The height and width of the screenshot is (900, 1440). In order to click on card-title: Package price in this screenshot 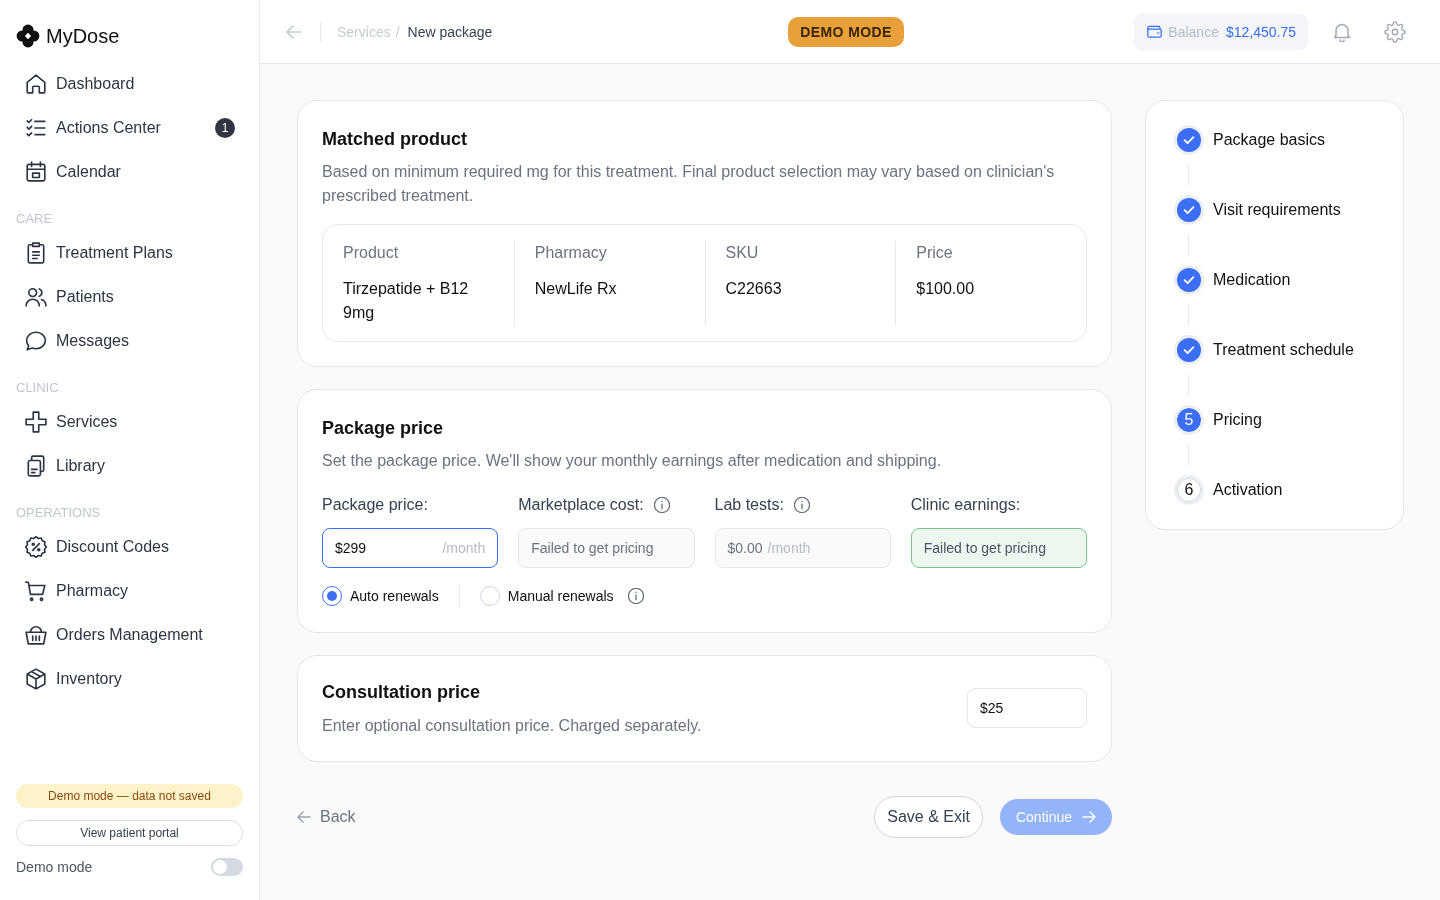, I will do `click(383, 428)`.